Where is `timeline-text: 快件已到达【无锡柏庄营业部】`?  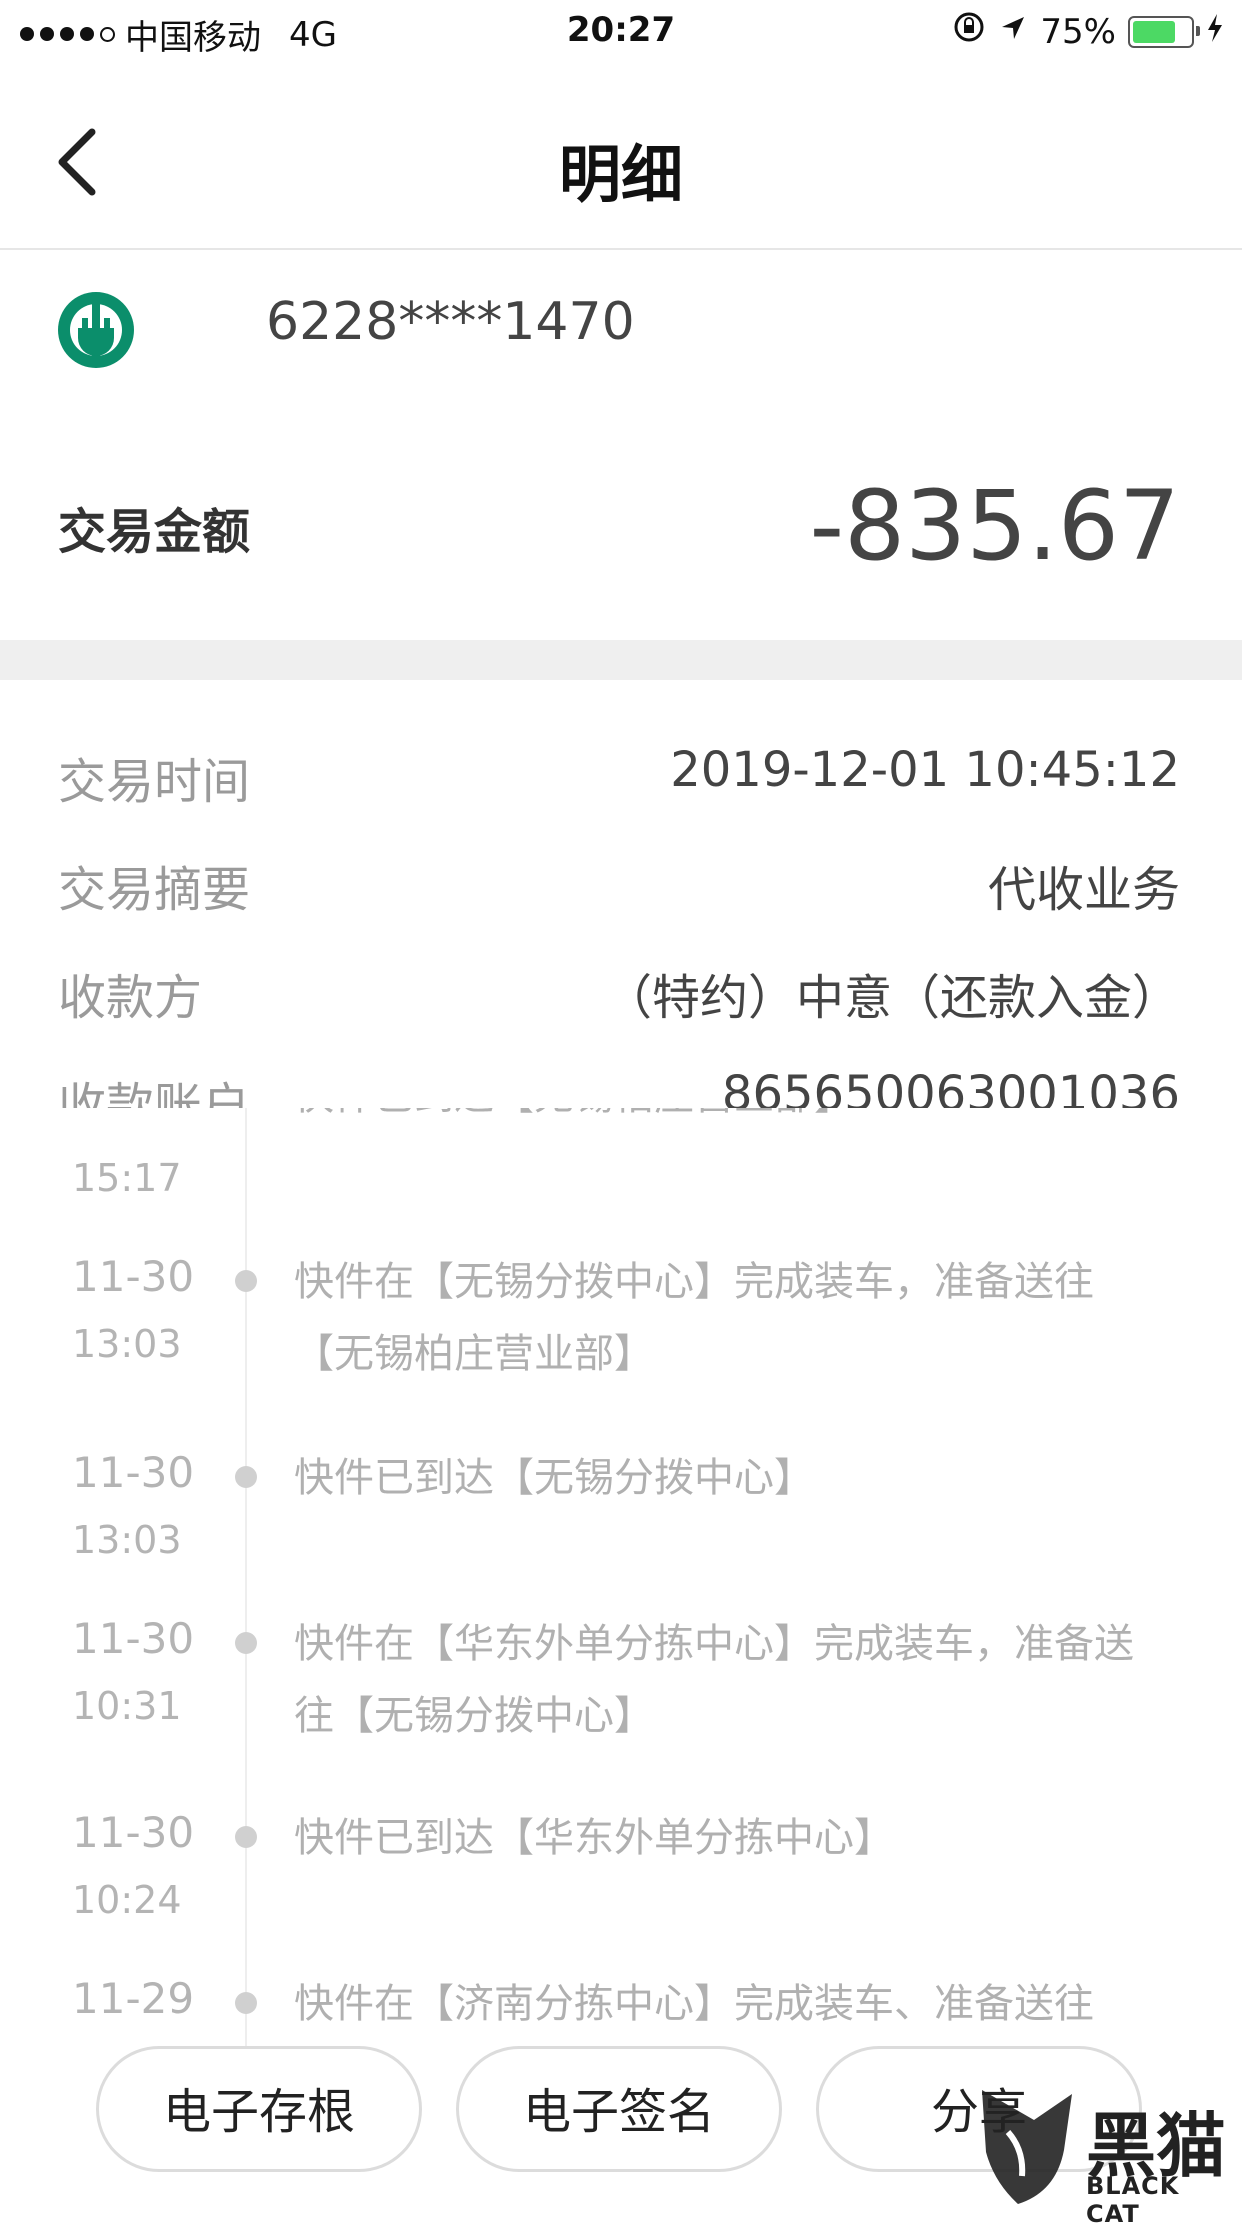 timeline-text: 快件已到达【无锡柏庄营业部】 is located at coordinates (714, 1120).